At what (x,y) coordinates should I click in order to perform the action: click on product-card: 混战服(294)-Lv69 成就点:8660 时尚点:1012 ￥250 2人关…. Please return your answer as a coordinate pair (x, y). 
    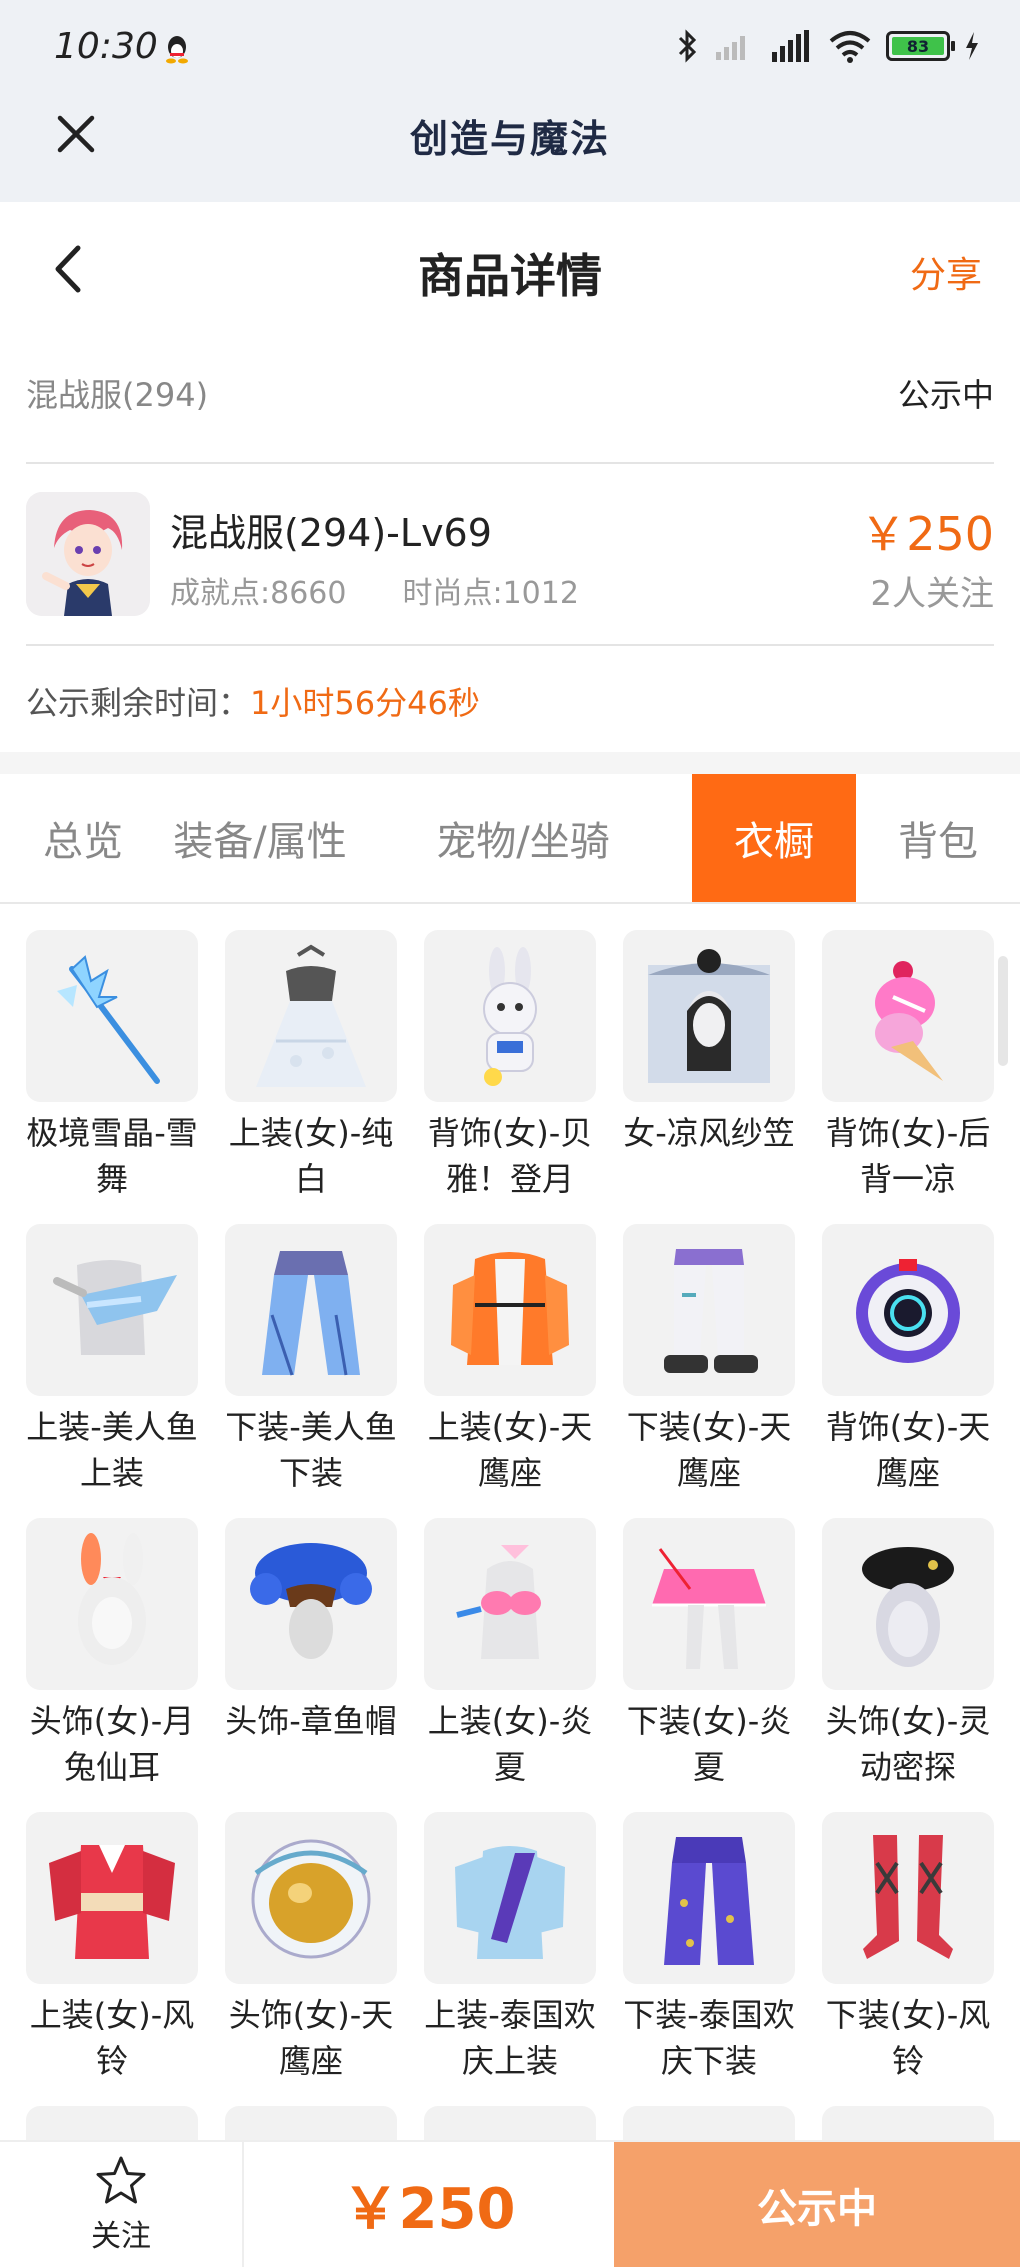
    Looking at the image, I should click on (510, 555).